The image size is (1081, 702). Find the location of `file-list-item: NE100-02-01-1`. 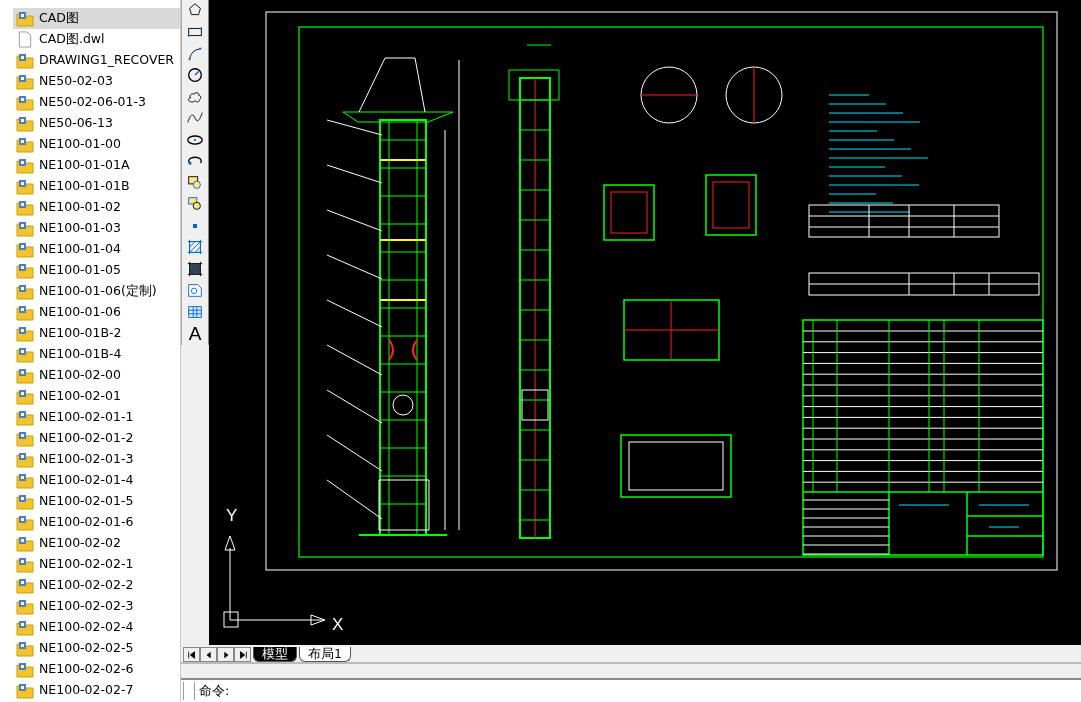

file-list-item: NE100-02-01-1 is located at coordinates (96, 417).